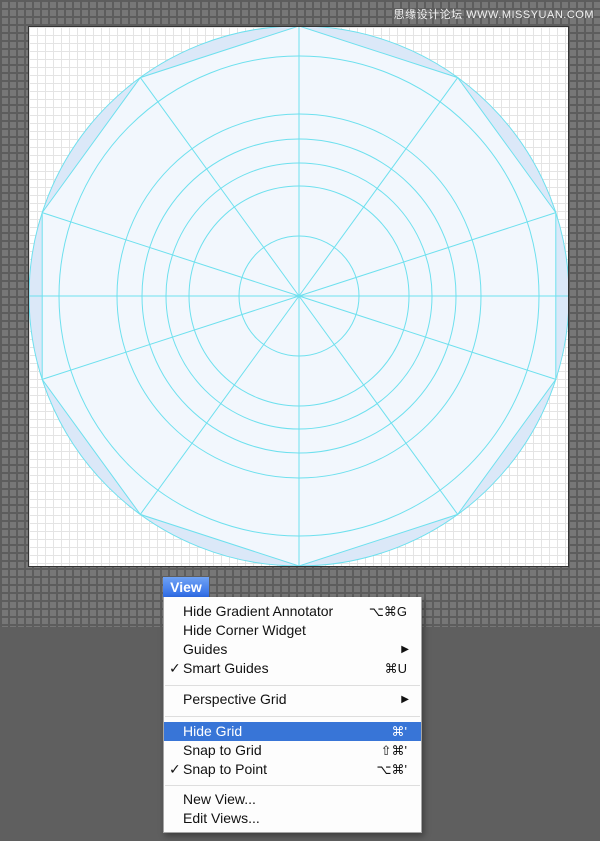 The height and width of the screenshot is (841, 600). What do you see at coordinates (258, 611) in the screenshot?
I see `menu-item-label: Hide Gradient Annotator` at bounding box center [258, 611].